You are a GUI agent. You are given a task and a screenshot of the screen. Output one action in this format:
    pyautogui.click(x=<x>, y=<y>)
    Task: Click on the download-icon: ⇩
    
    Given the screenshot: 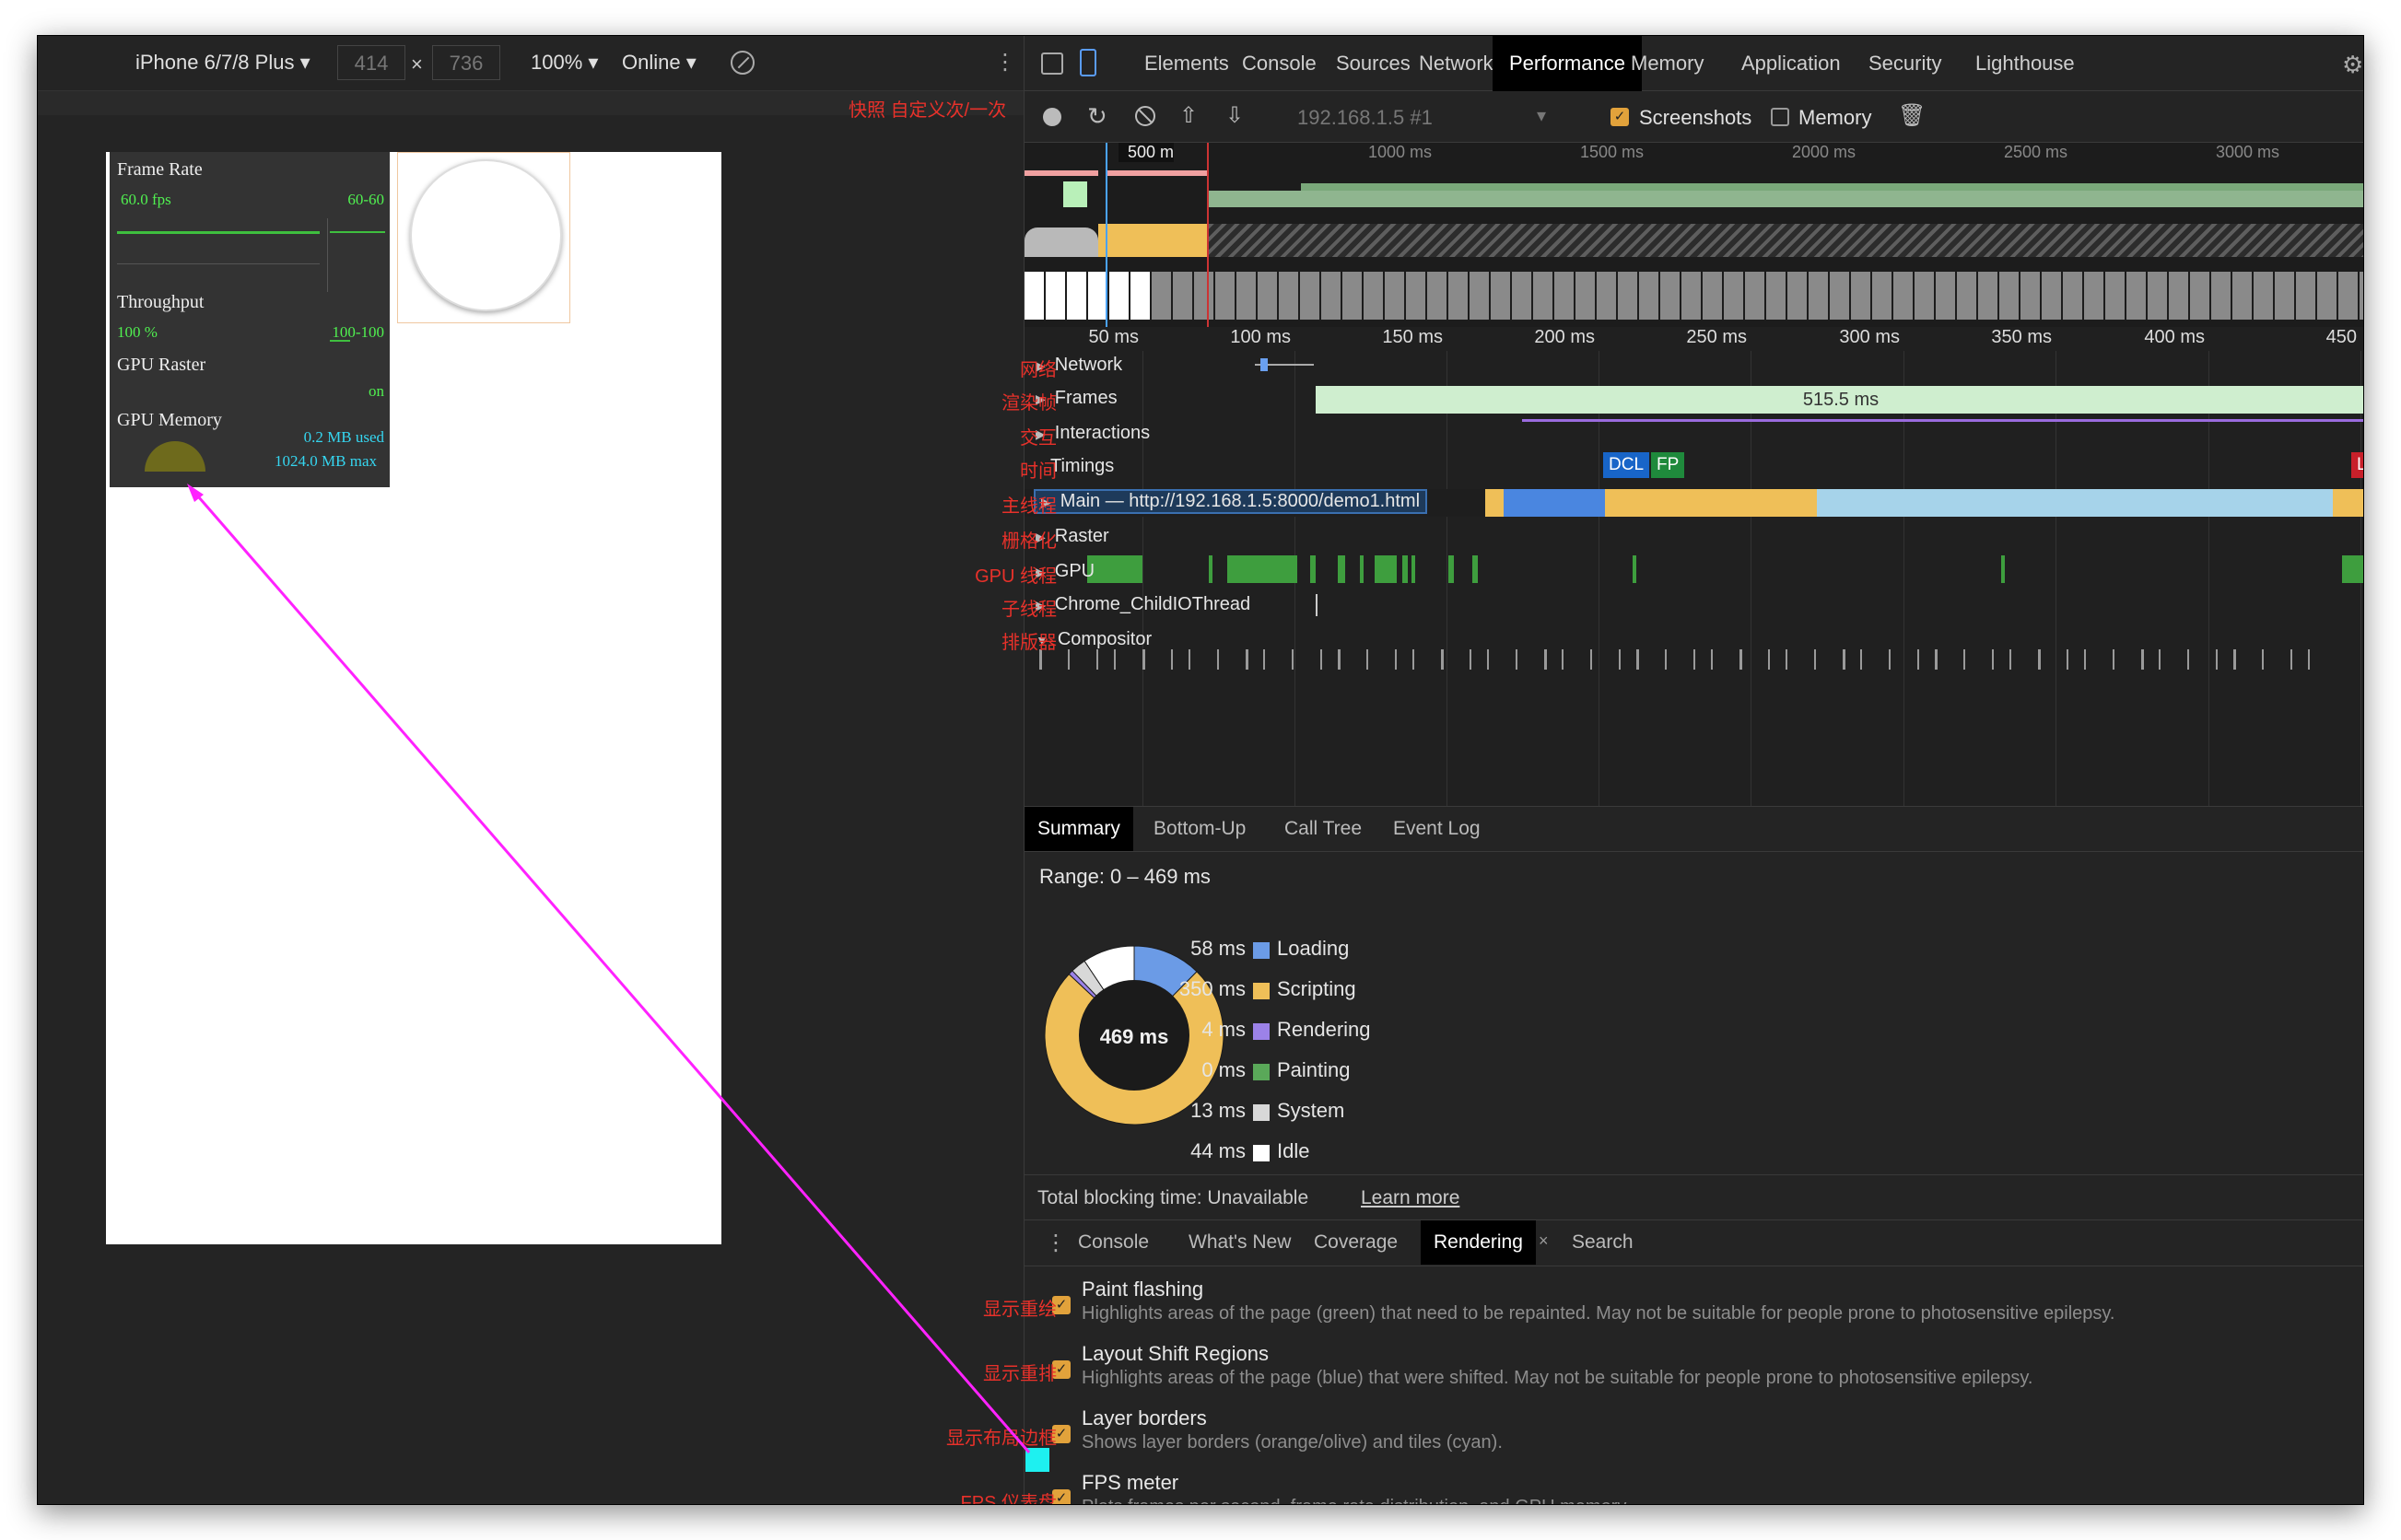 What is the action you would take?
    pyautogui.click(x=1234, y=115)
    